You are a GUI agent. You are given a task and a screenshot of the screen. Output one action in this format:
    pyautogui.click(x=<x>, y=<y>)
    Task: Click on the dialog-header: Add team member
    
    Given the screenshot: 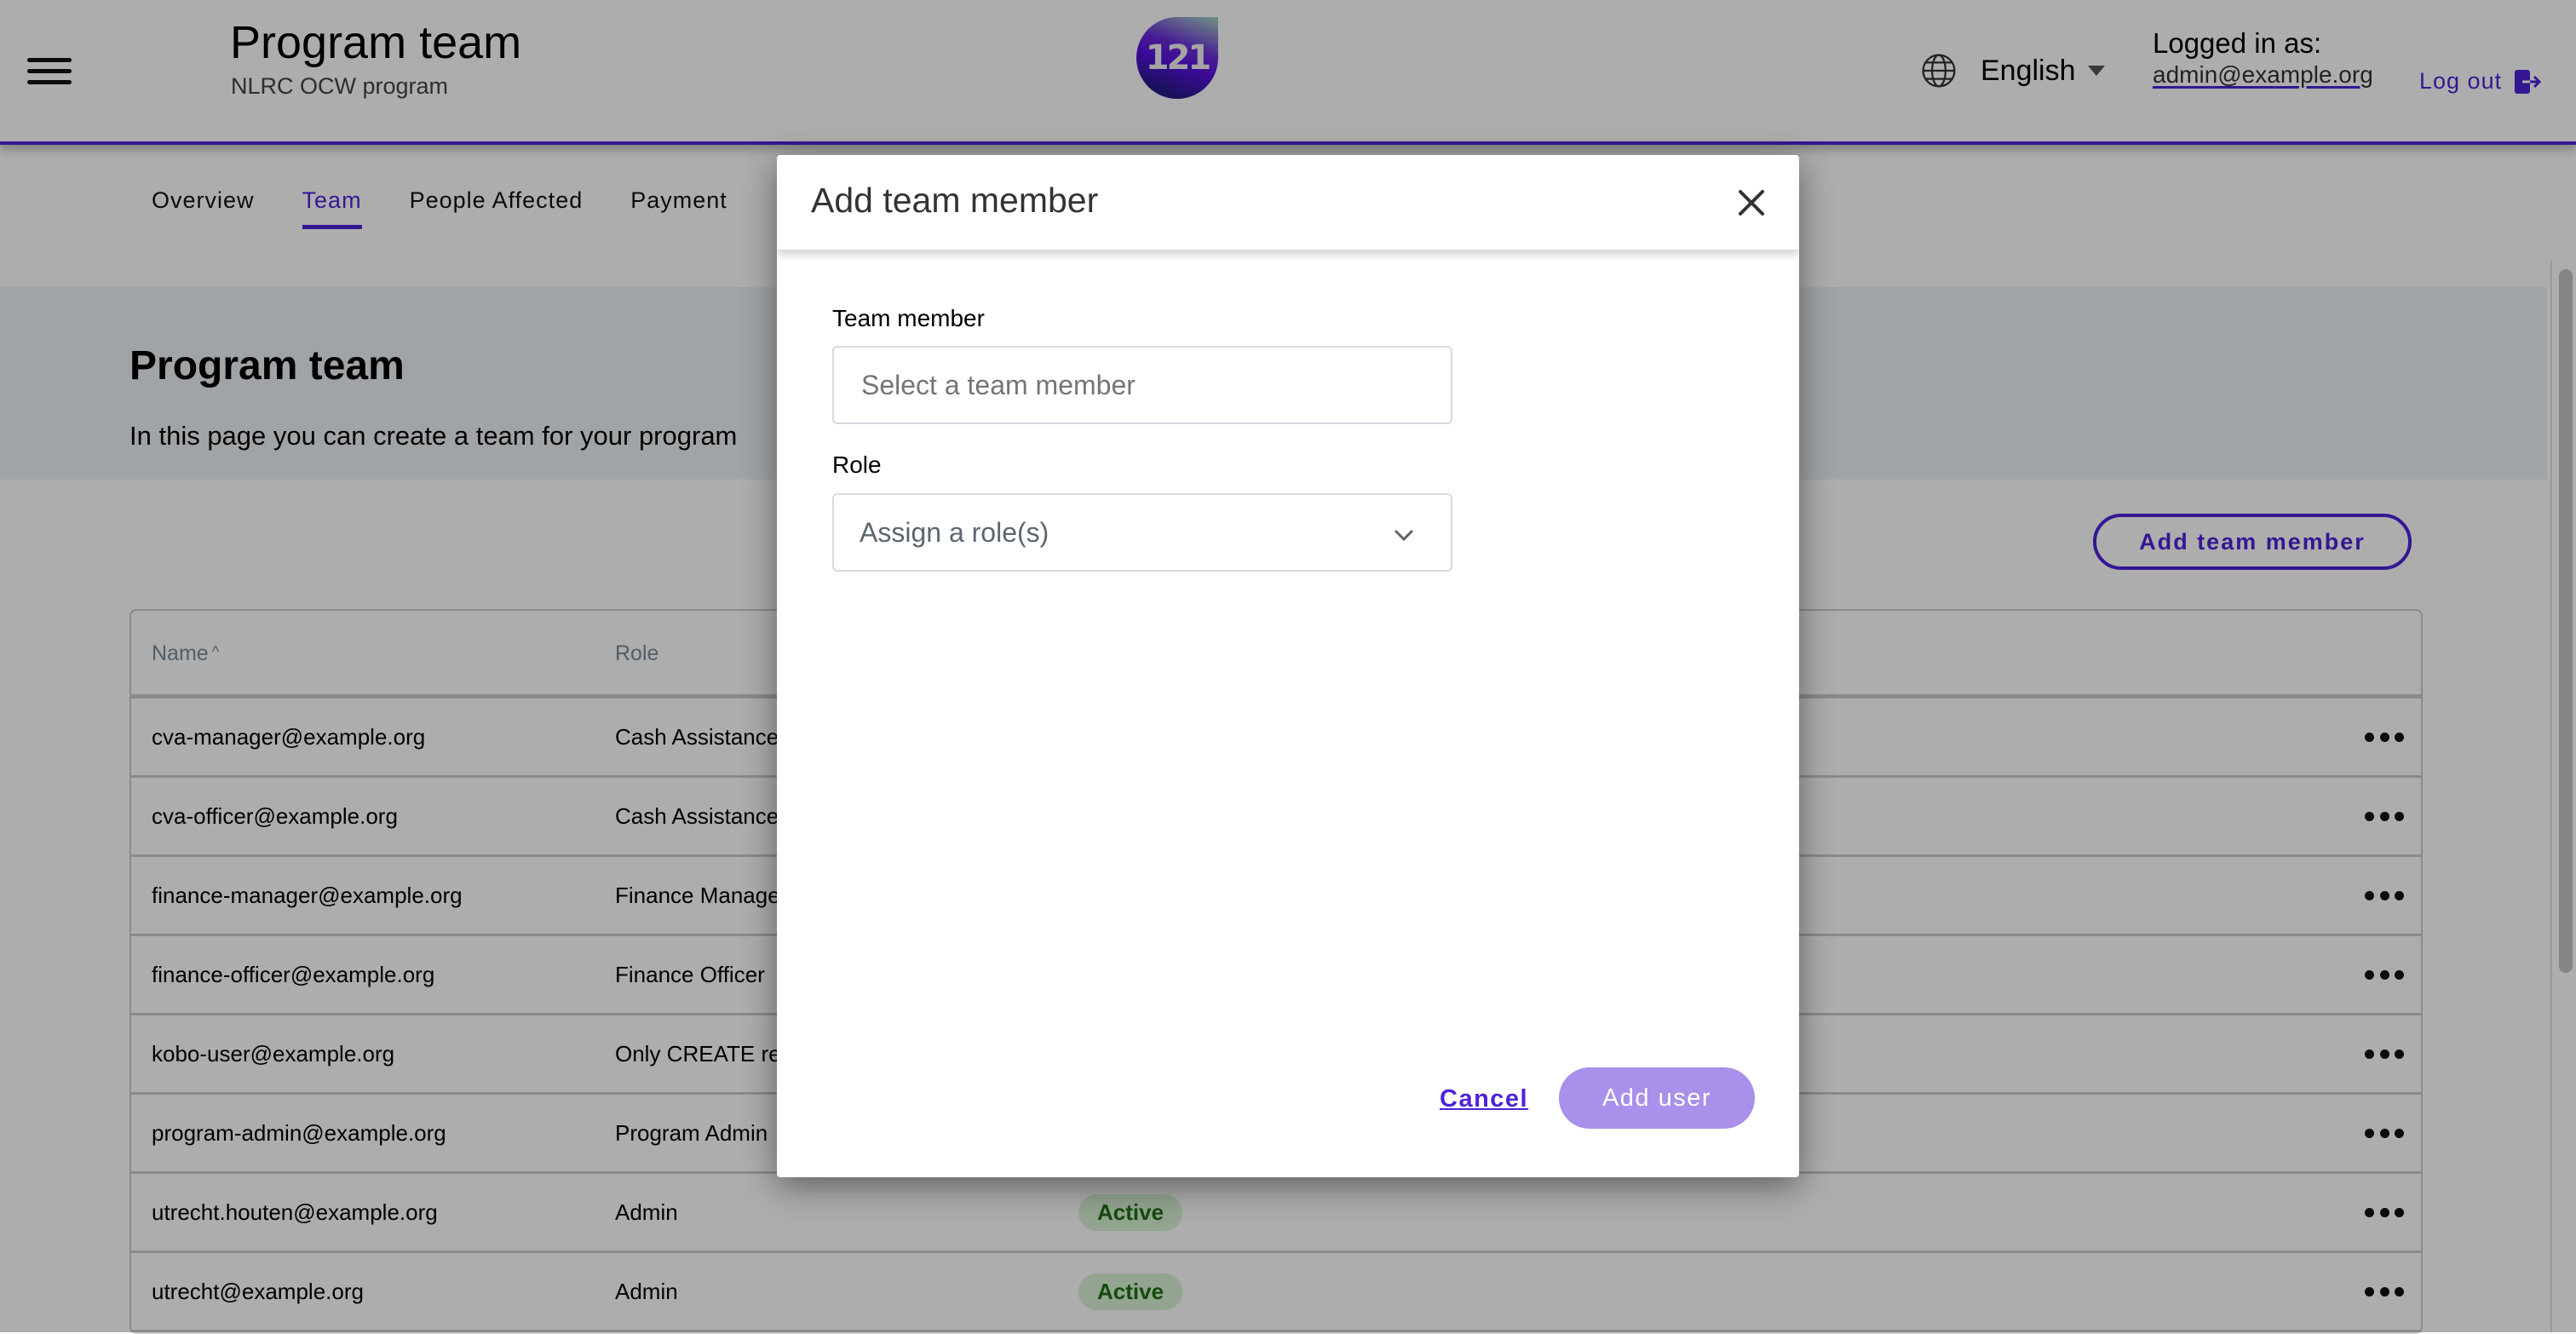 What is the action you would take?
    pyautogui.click(x=1288, y=203)
    